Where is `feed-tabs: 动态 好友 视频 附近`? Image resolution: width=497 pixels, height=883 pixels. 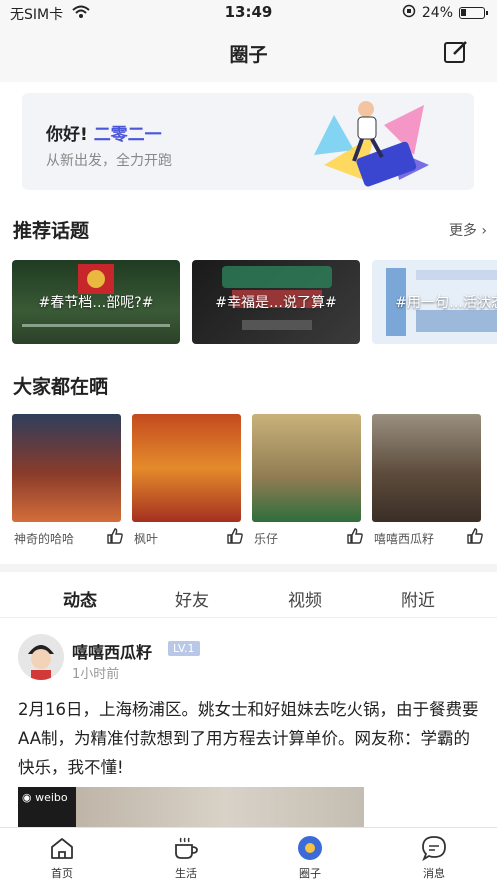
feed-tabs: 动态 好友 视频 附近 is located at coordinates (248, 595).